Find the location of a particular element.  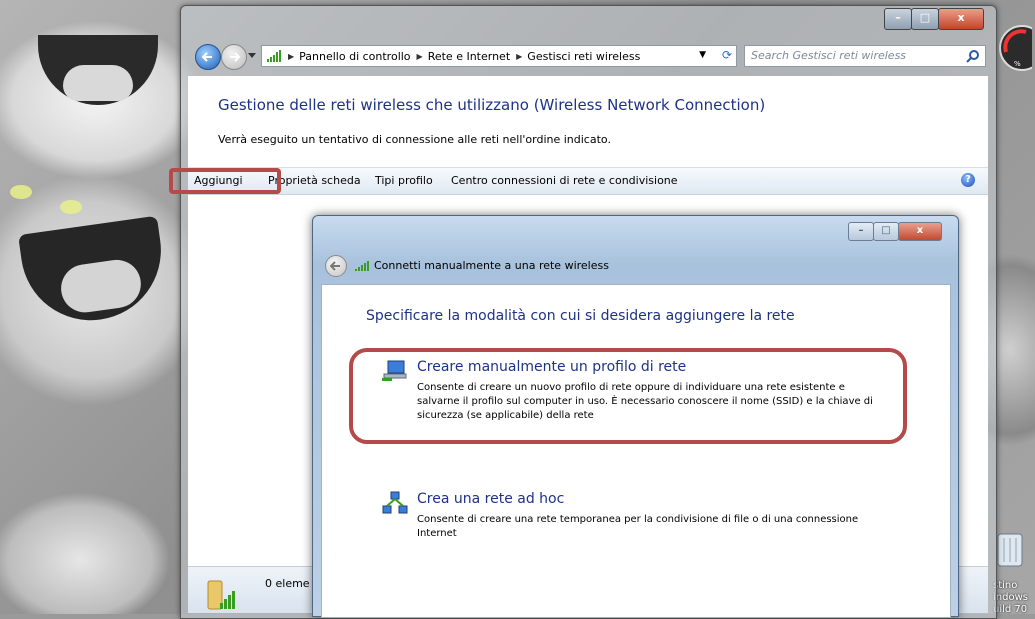

refresh-icon: ⟳ is located at coordinates (727, 55).